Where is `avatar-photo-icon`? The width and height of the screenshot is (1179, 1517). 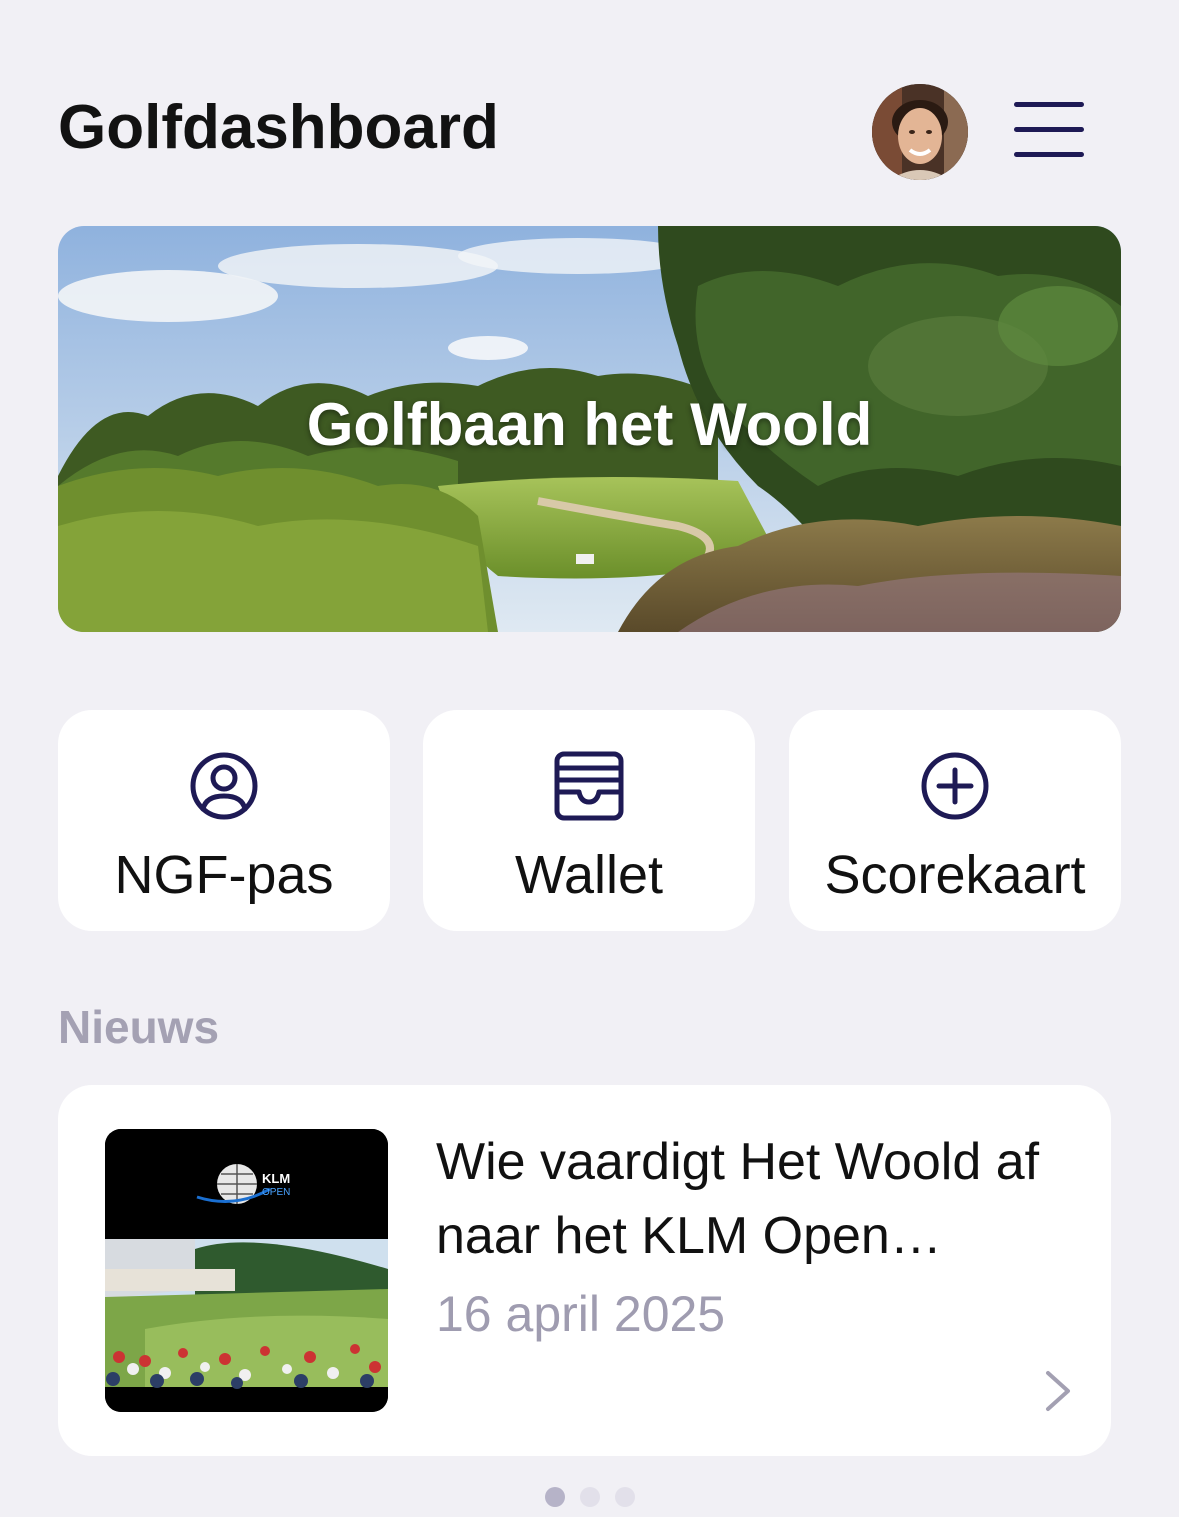
avatar-photo-icon is located at coordinates (920, 132).